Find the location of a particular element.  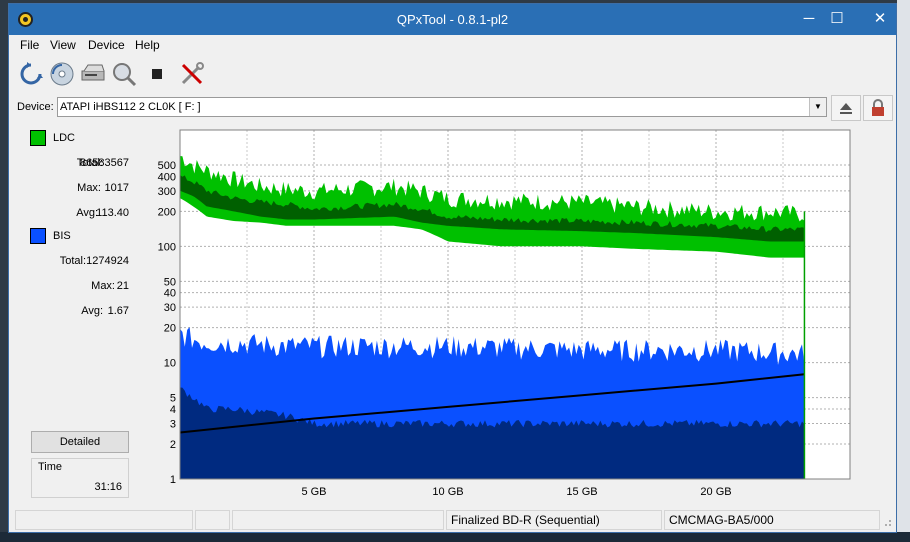

x-tick-label: 15 GB is located at coordinates (581, 492).